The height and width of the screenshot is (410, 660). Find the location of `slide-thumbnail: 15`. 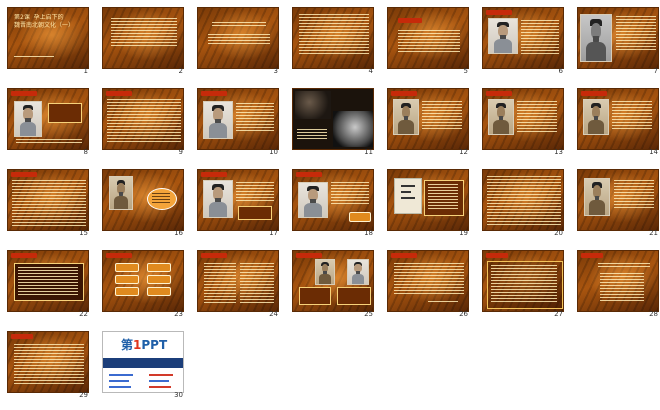

slide-thumbnail: 15 is located at coordinates (48, 203).